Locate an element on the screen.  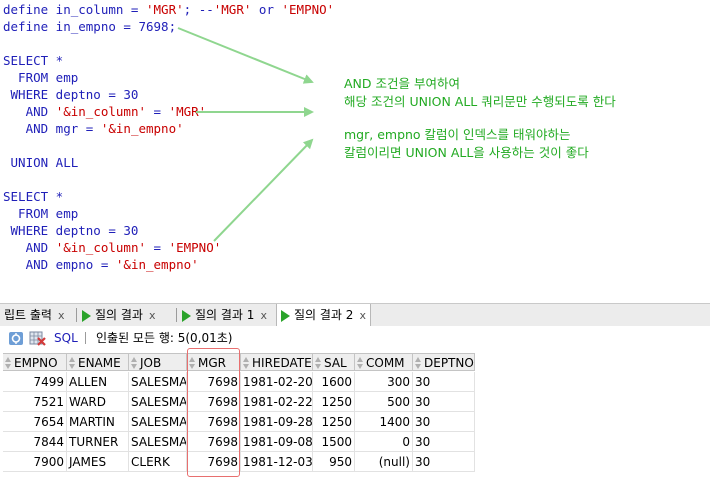
note-line-4: 칼럼이리면 UNION ALL을 사용하는 것이 좋다 is located at coordinates (466, 152).